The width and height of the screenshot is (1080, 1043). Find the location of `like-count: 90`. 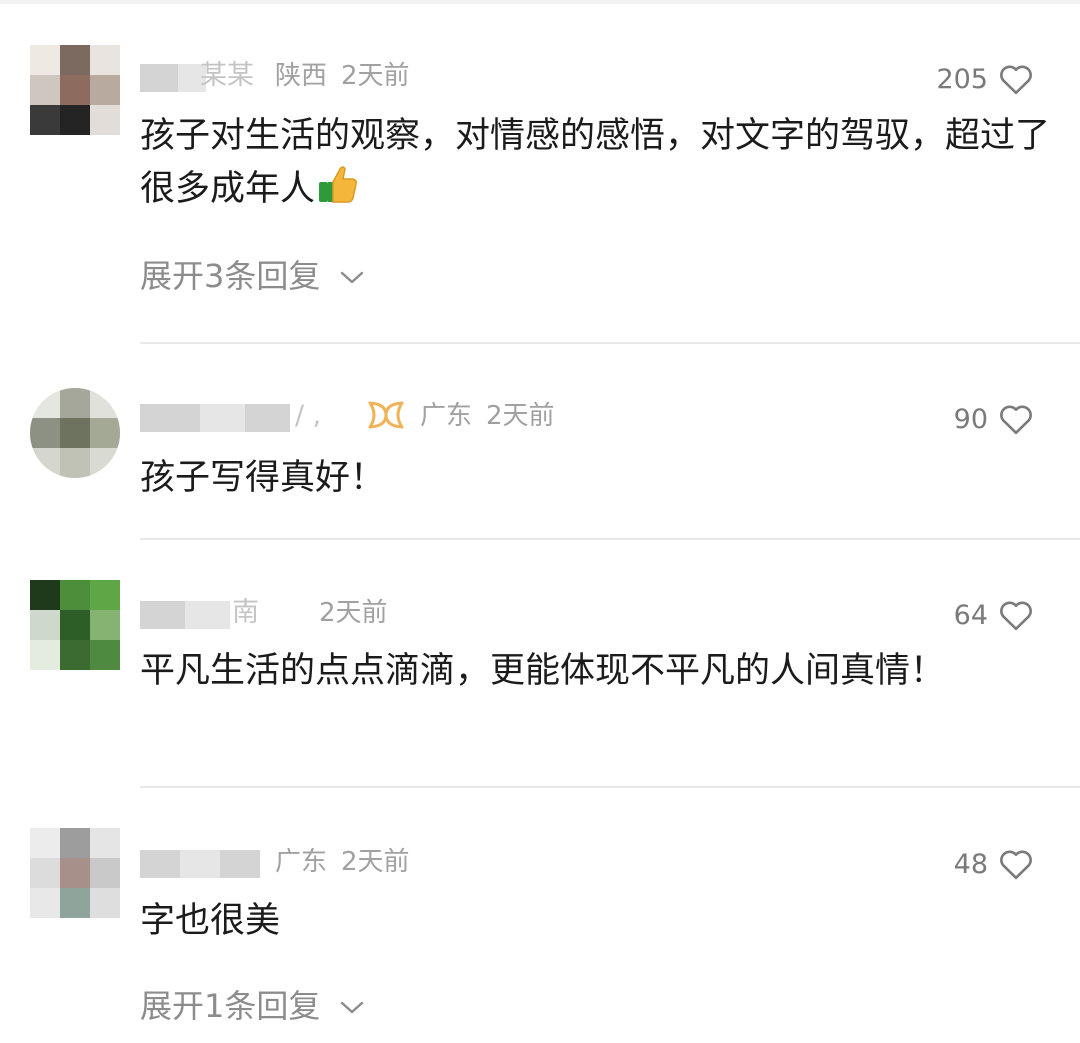

like-count: 90 is located at coordinates (970, 419).